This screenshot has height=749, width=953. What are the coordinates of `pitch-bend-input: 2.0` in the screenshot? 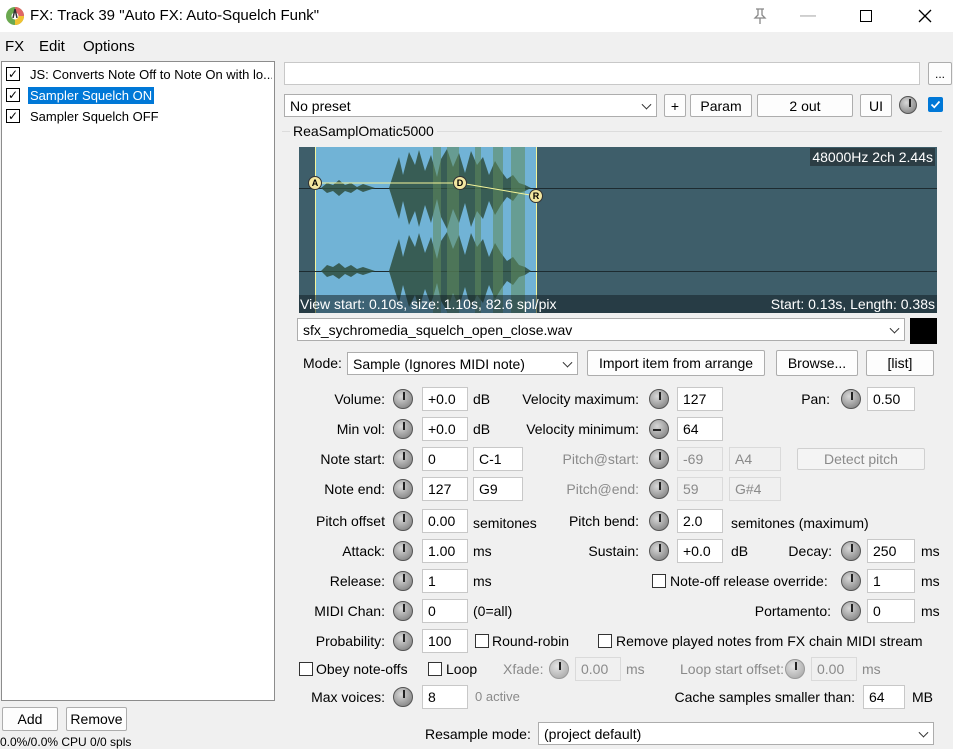 It's located at (700, 521).